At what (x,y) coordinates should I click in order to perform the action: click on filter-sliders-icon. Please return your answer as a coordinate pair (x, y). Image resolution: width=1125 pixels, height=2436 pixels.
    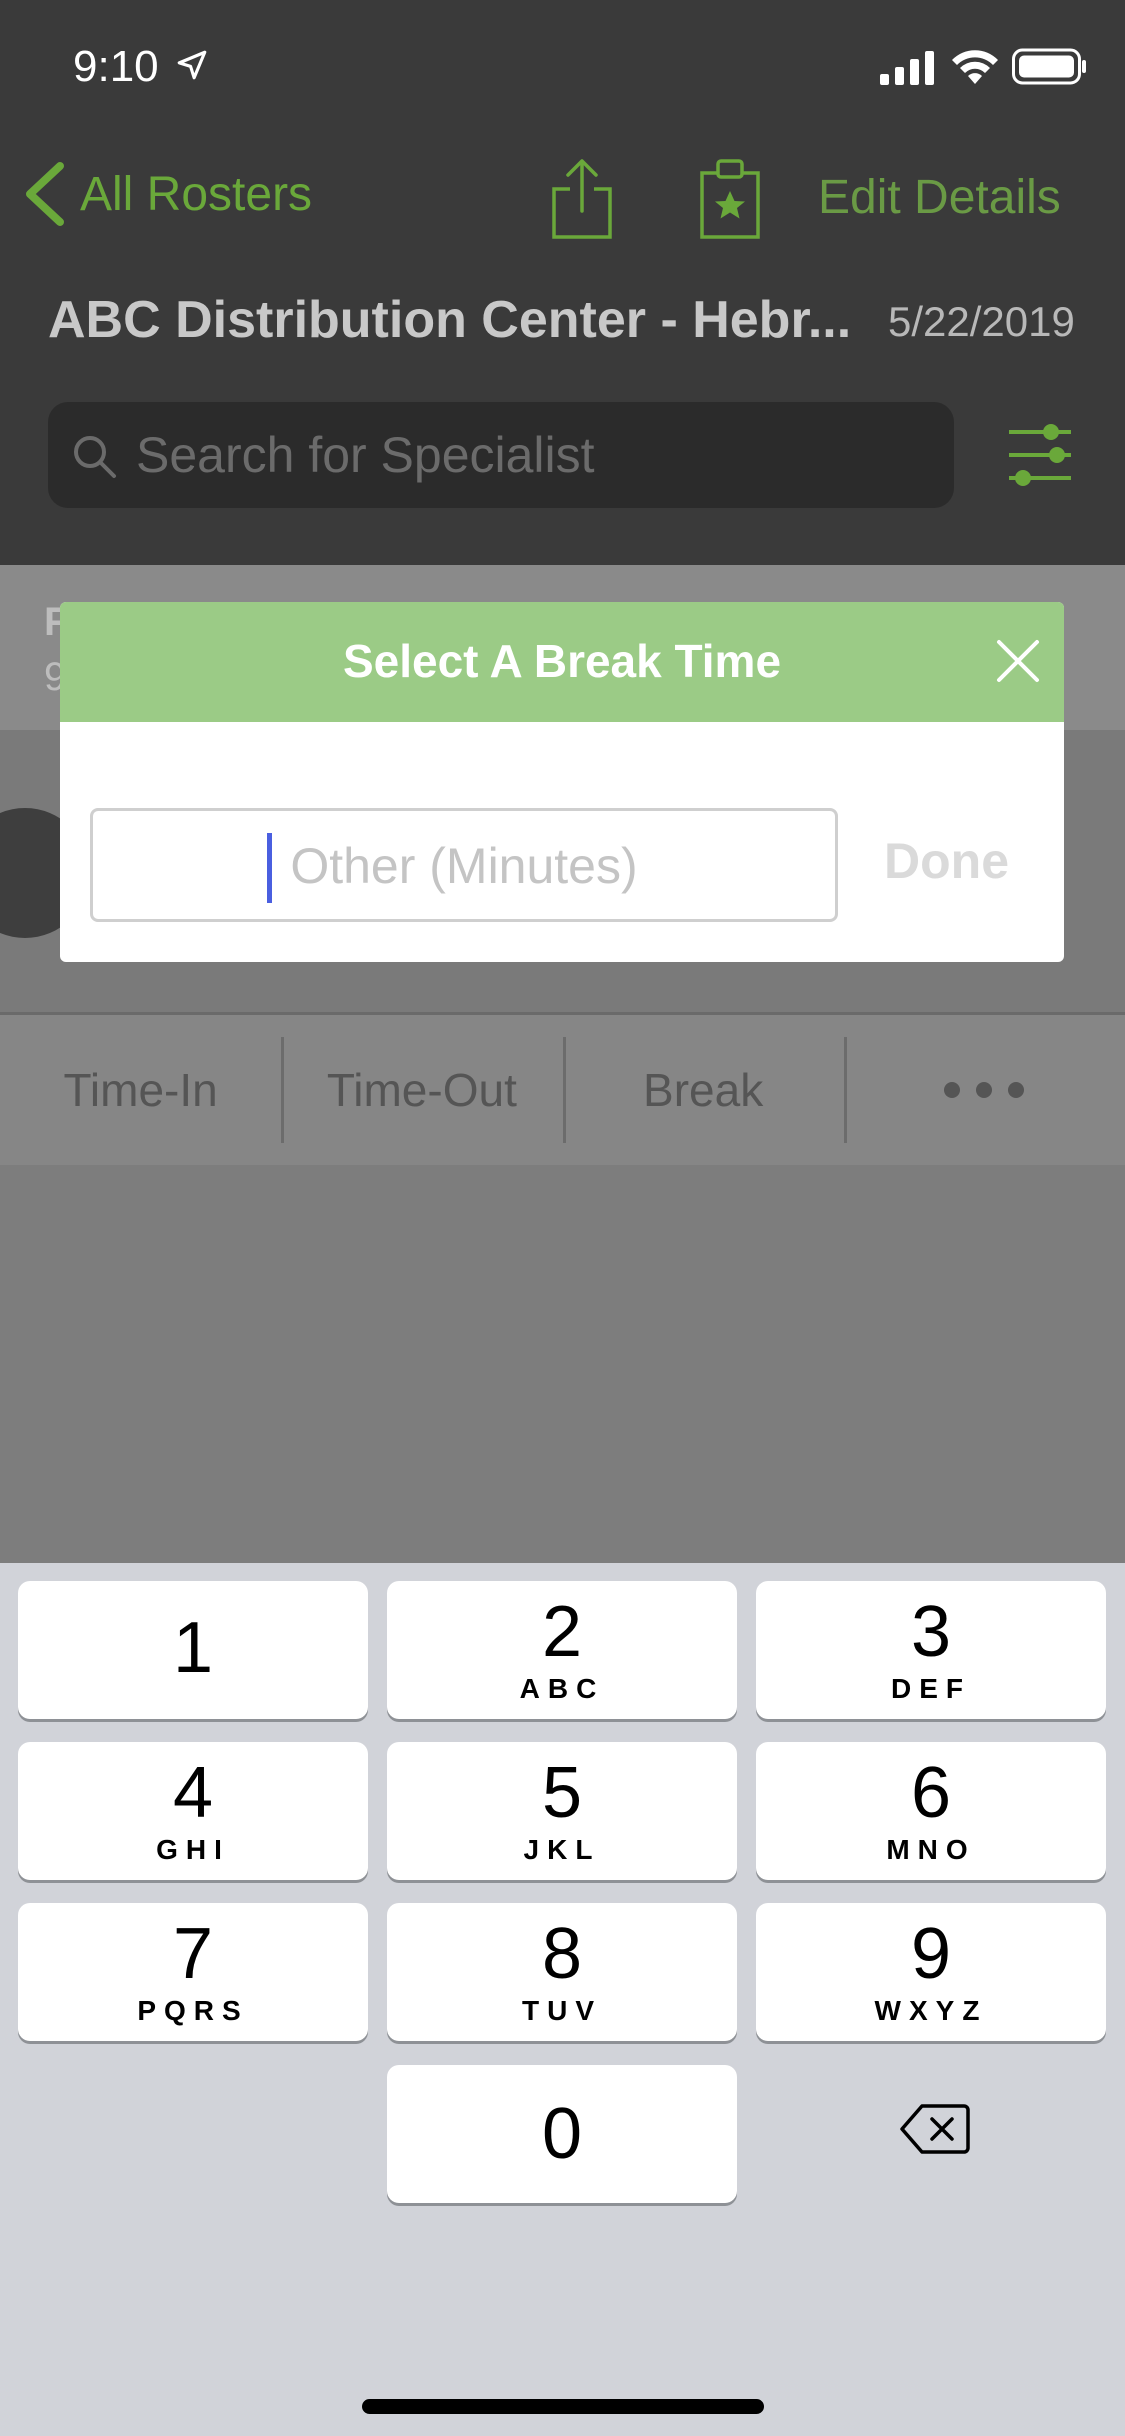
    Looking at the image, I should click on (1040, 455).